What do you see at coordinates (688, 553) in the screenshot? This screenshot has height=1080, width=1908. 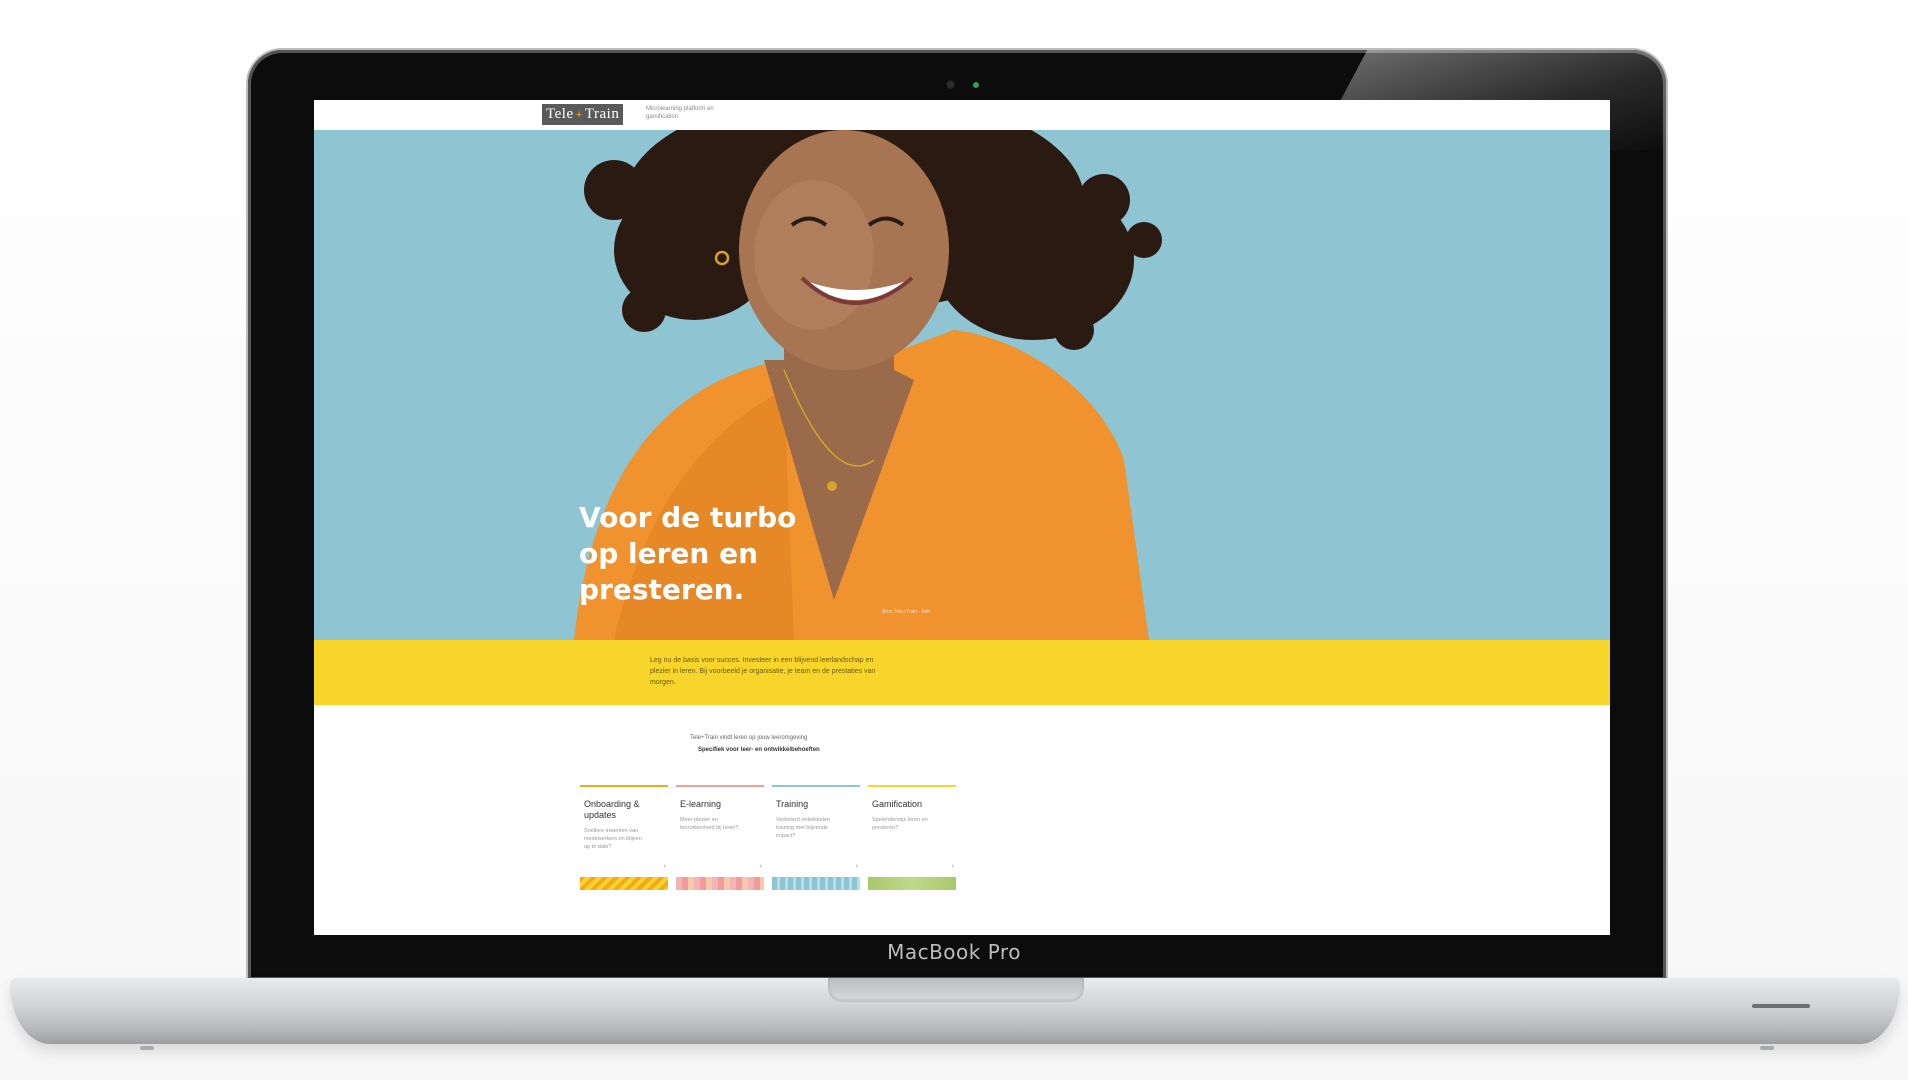 I see `hero-title: Voor de turbo op leren en presteren.` at bounding box center [688, 553].